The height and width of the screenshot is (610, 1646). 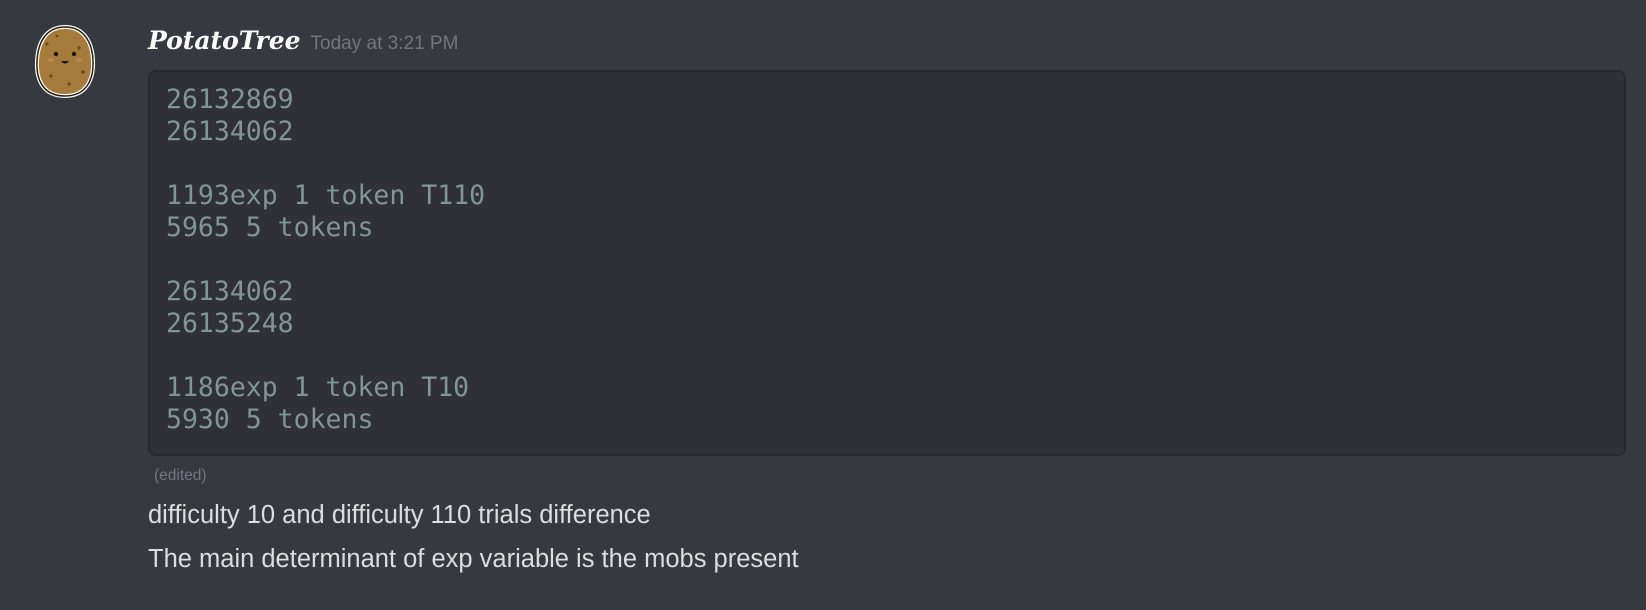 I want to click on potato-icon, so click(x=65, y=61).